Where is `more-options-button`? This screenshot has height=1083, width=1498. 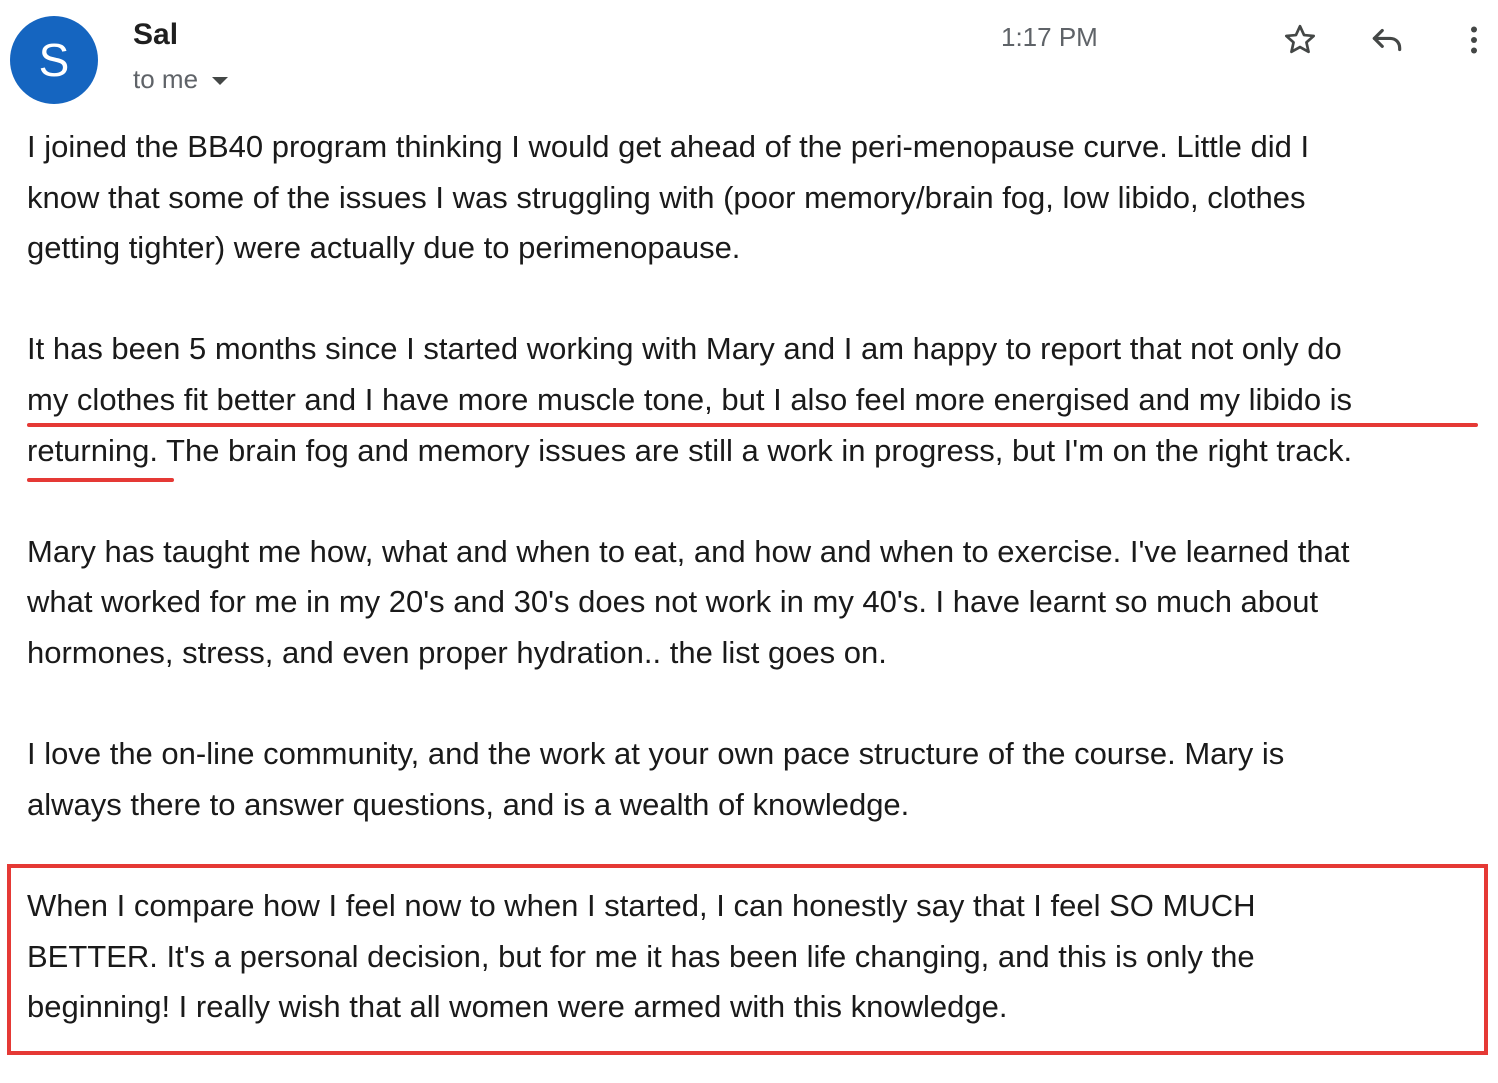
more-options-button is located at coordinates (1474, 40).